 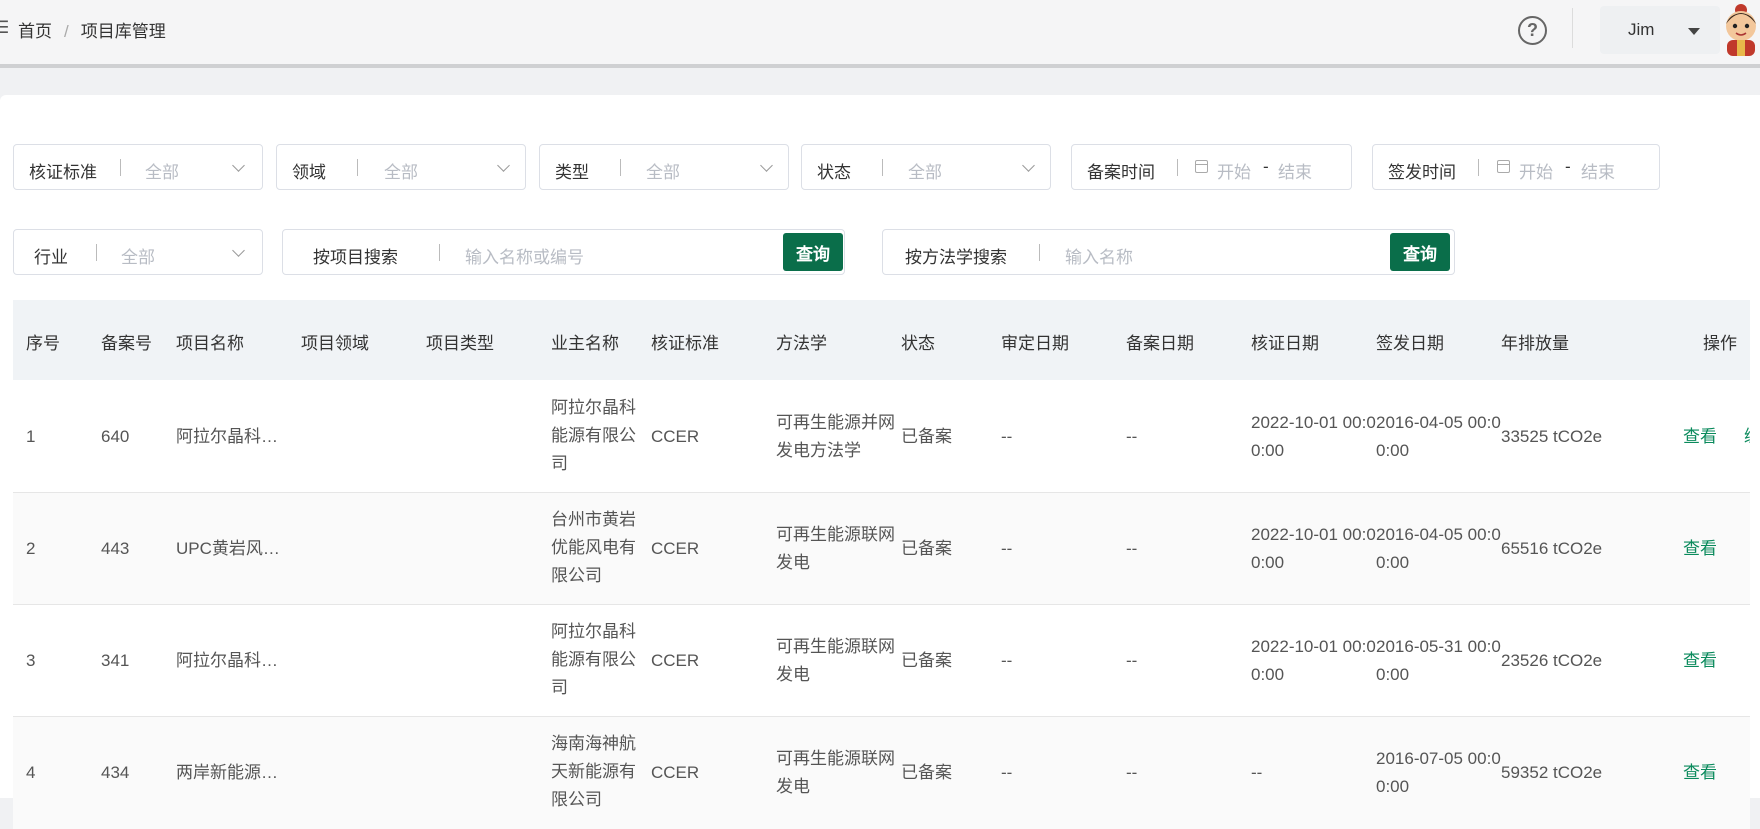 I want to click on cell-emission: 33525 tCO2e, so click(x=1552, y=436).